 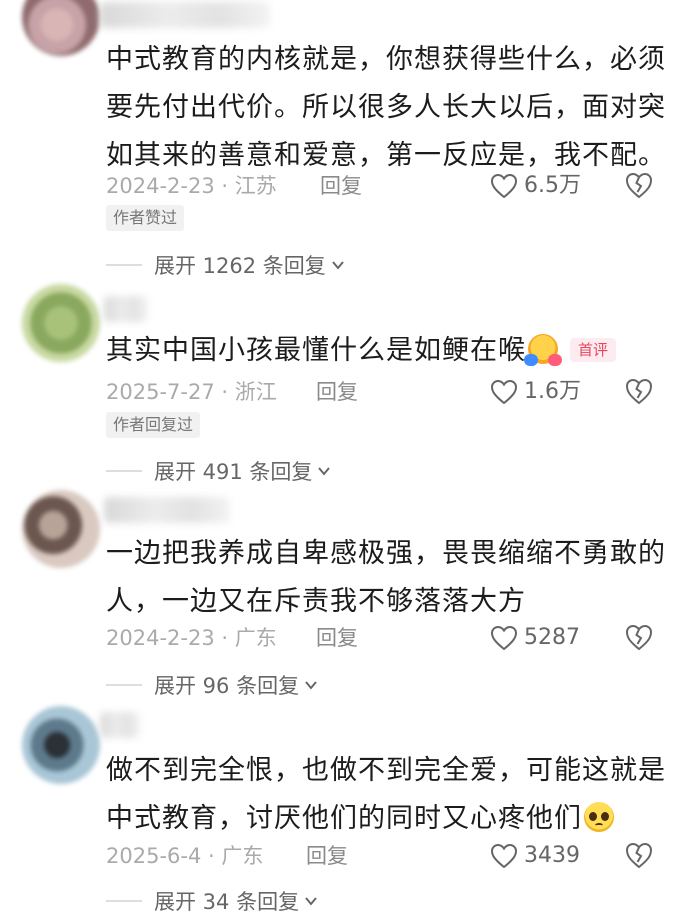 What do you see at coordinates (552, 391) in the screenshot?
I see `like-count: 1.6万` at bounding box center [552, 391].